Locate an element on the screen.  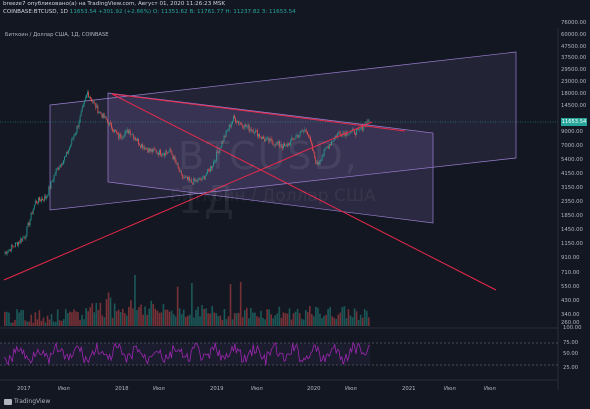
price-axis-tick: 76000.00 is located at coordinates (574, 23).